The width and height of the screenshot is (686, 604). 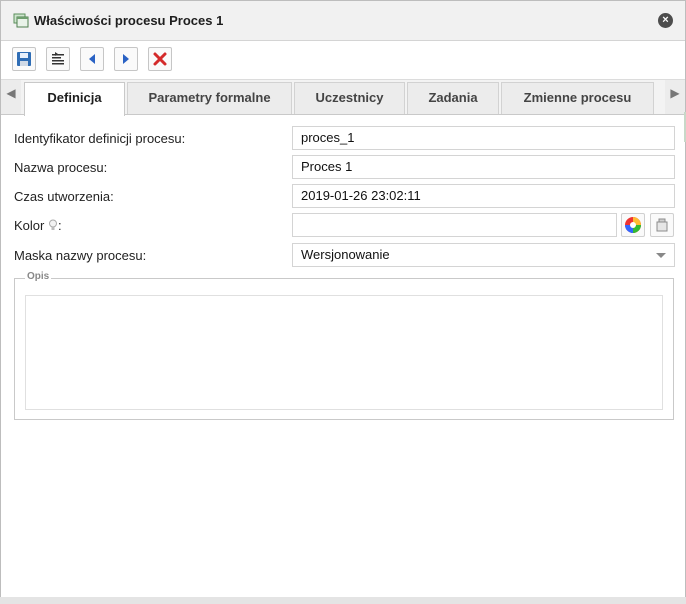 What do you see at coordinates (21, 20) in the screenshot?
I see `window-icon` at bounding box center [21, 20].